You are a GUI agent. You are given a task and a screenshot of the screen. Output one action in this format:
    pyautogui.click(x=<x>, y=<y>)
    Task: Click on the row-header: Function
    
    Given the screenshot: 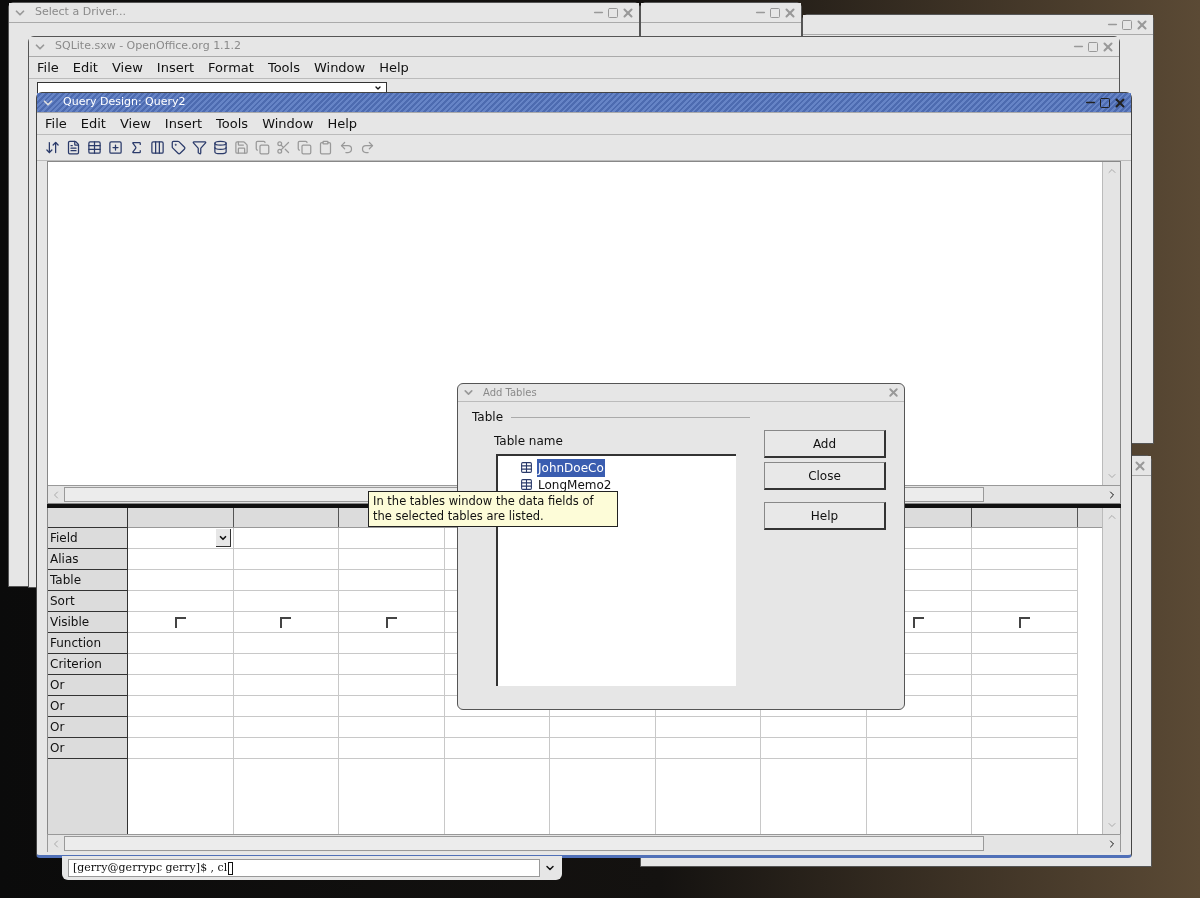 What is the action you would take?
    pyautogui.click(x=87, y=643)
    